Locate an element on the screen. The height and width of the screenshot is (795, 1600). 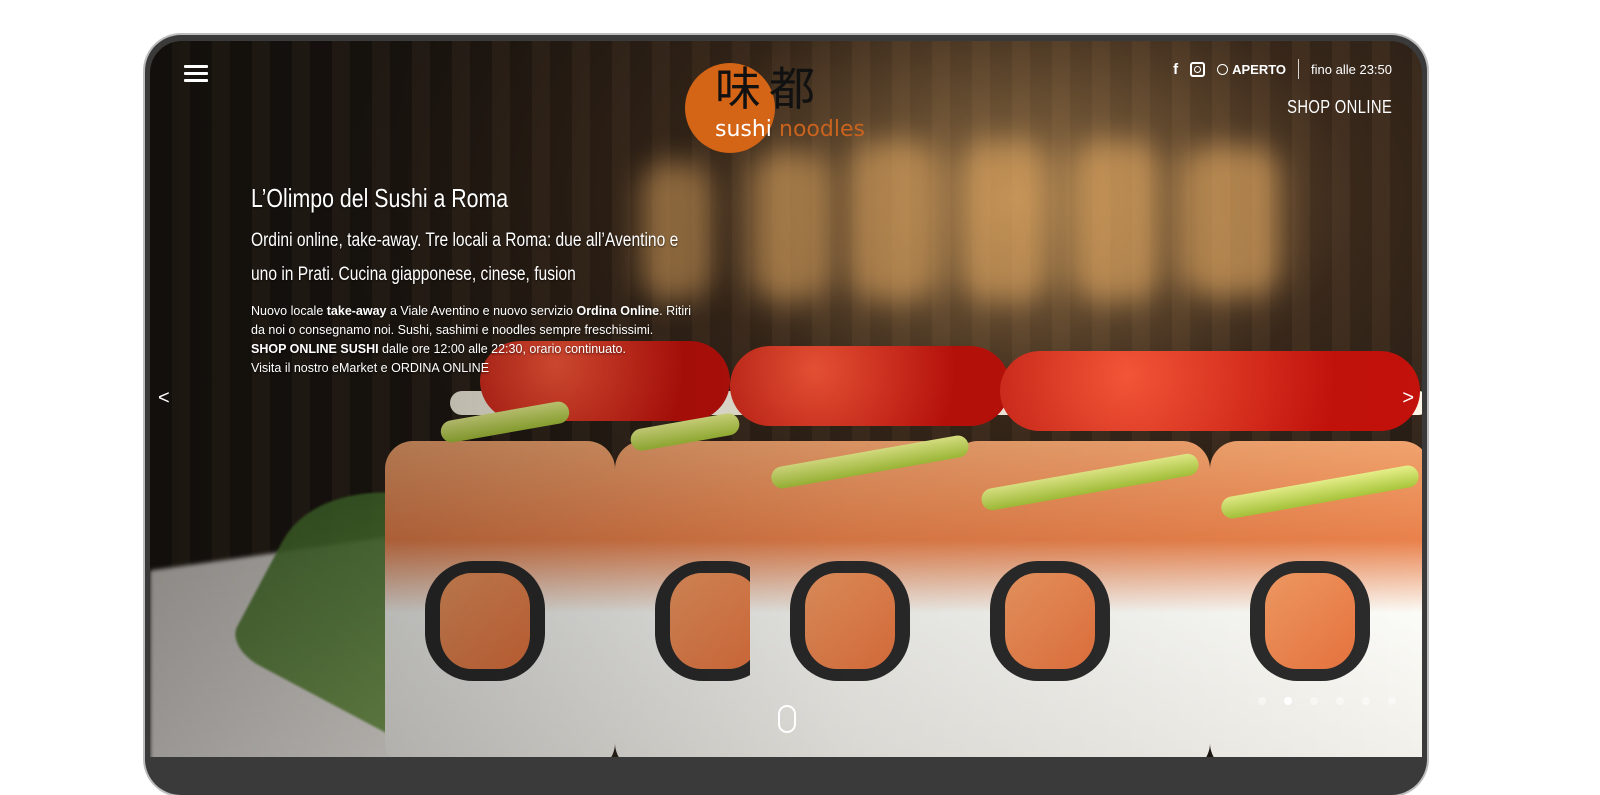
status-label: APERTO is located at coordinates (1259, 69).